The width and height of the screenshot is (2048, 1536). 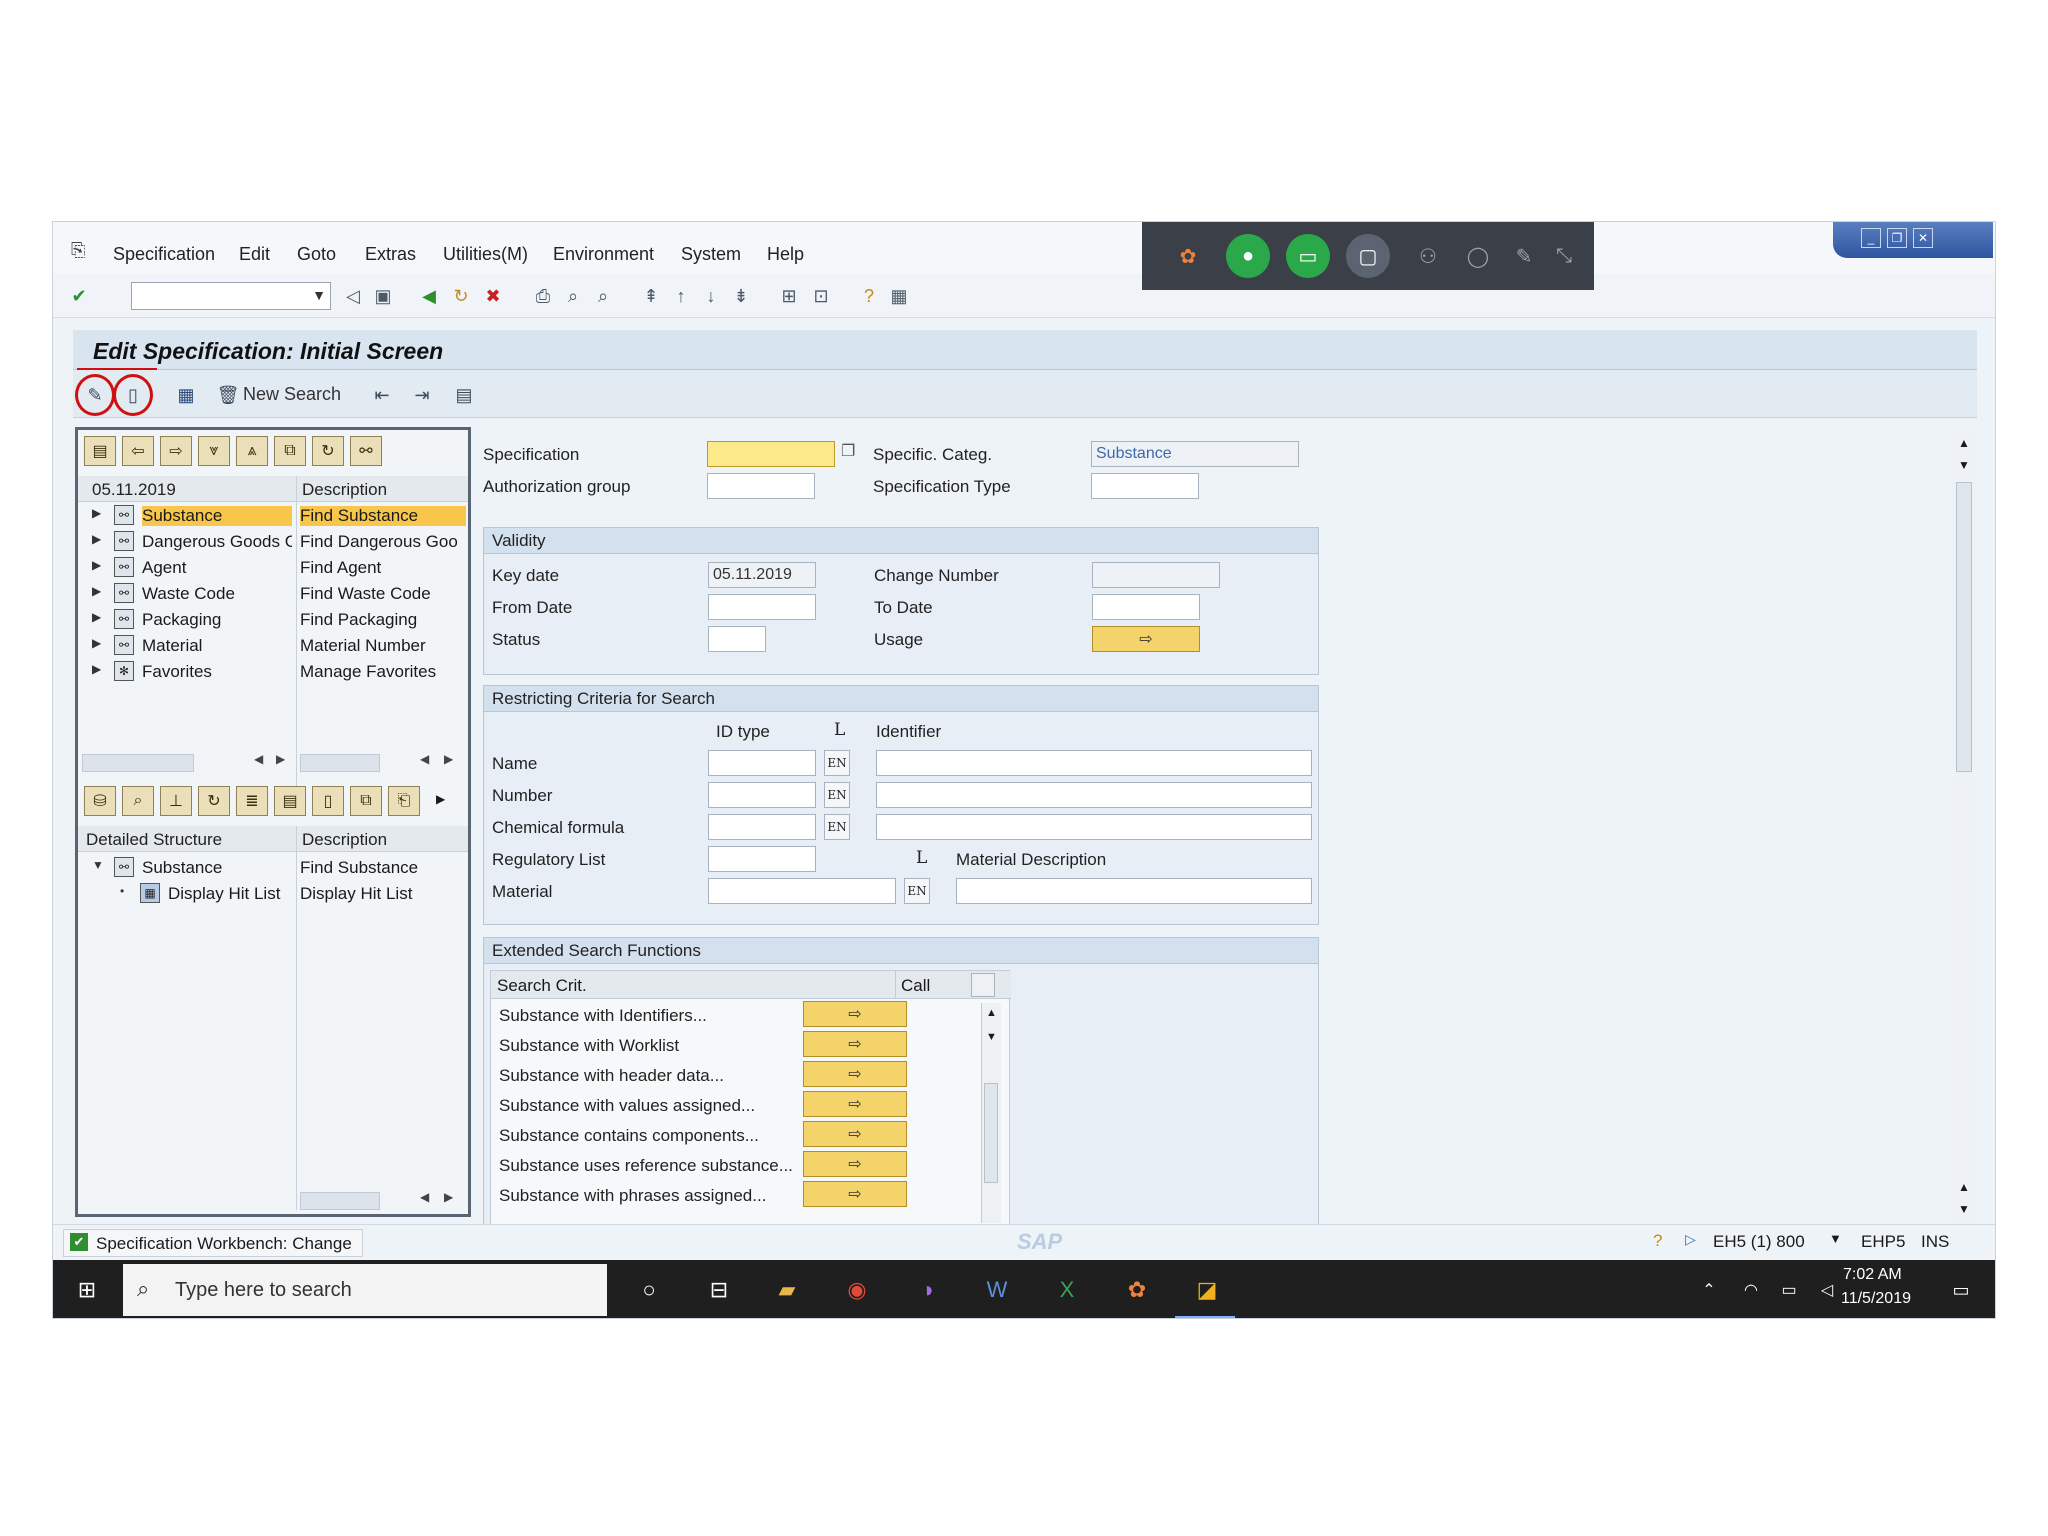 I want to click on new-search-button: New Search, so click(x=292, y=394).